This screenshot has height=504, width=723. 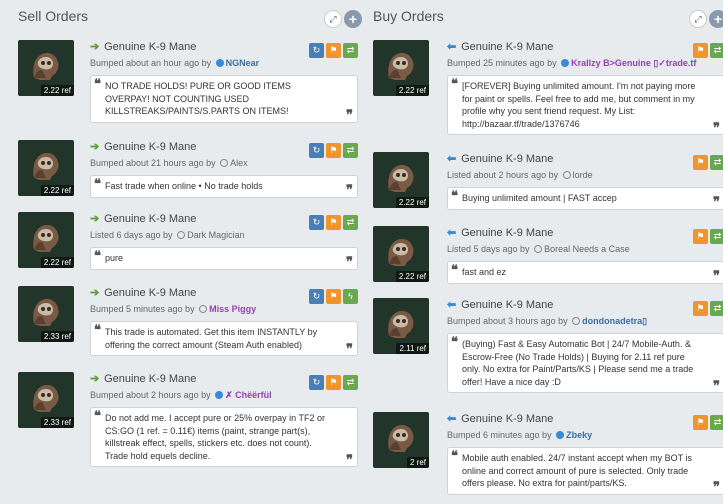 What do you see at coordinates (239, 163) in the screenshot?
I see `user-name: Alex` at bounding box center [239, 163].